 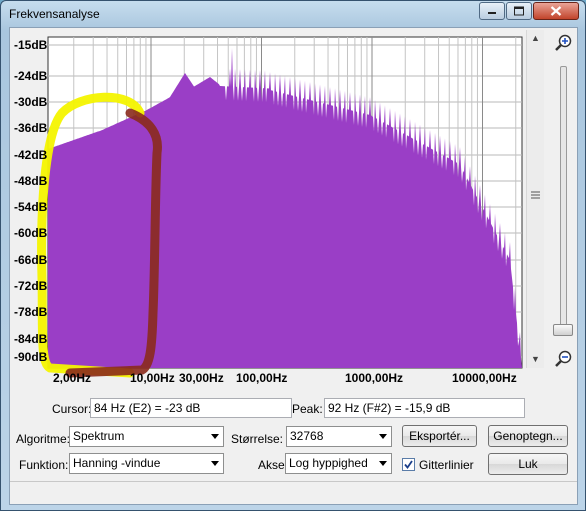 I want to click on function-select: Hanning -vindue, so click(x=146, y=463).